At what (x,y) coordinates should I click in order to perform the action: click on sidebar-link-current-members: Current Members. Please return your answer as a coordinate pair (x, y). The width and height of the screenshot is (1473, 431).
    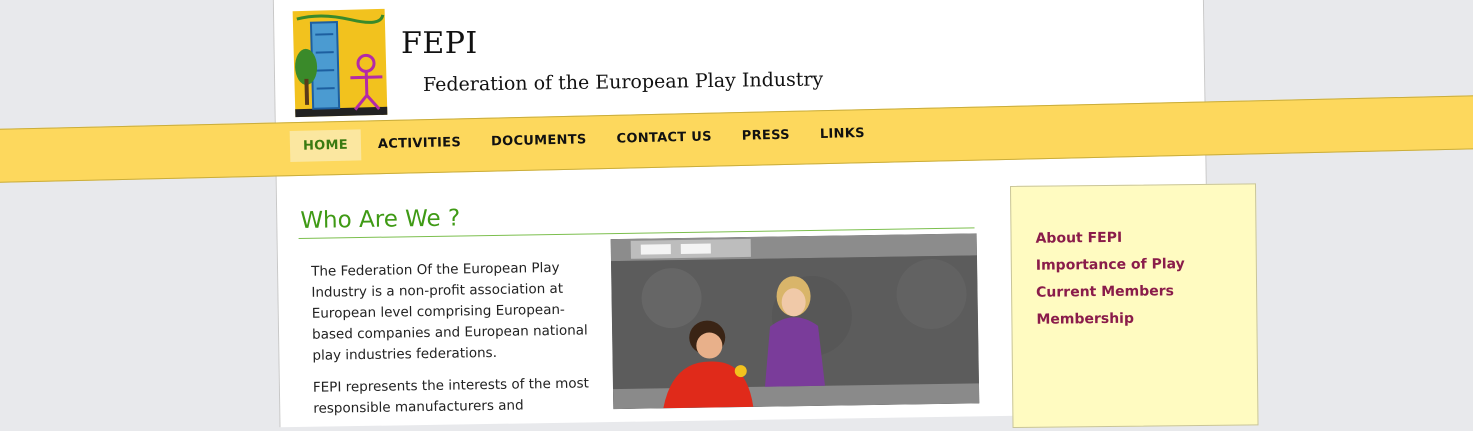
    Looking at the image, I should click on (1146, 291).